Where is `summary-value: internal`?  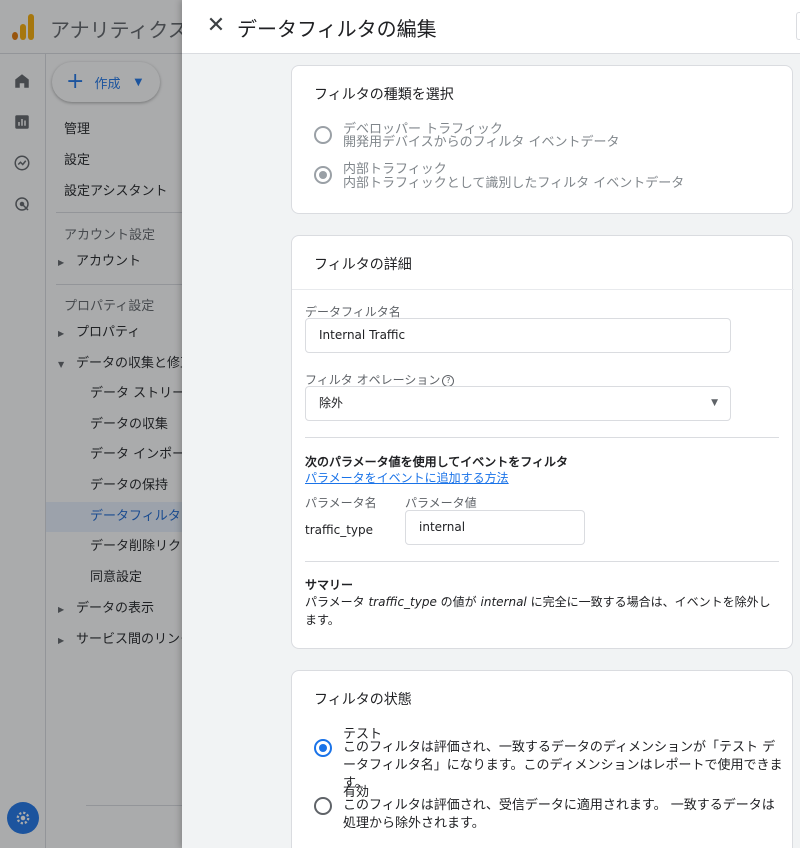 summary-value: internal is located at coordinates (503, 602).